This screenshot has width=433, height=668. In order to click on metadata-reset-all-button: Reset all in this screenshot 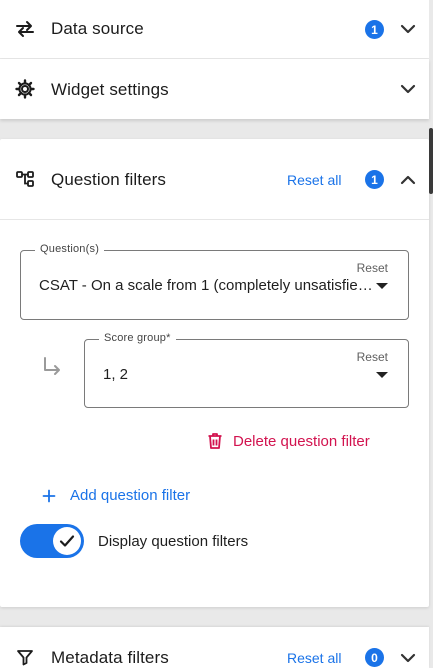, I will do `click(314, 658)`.